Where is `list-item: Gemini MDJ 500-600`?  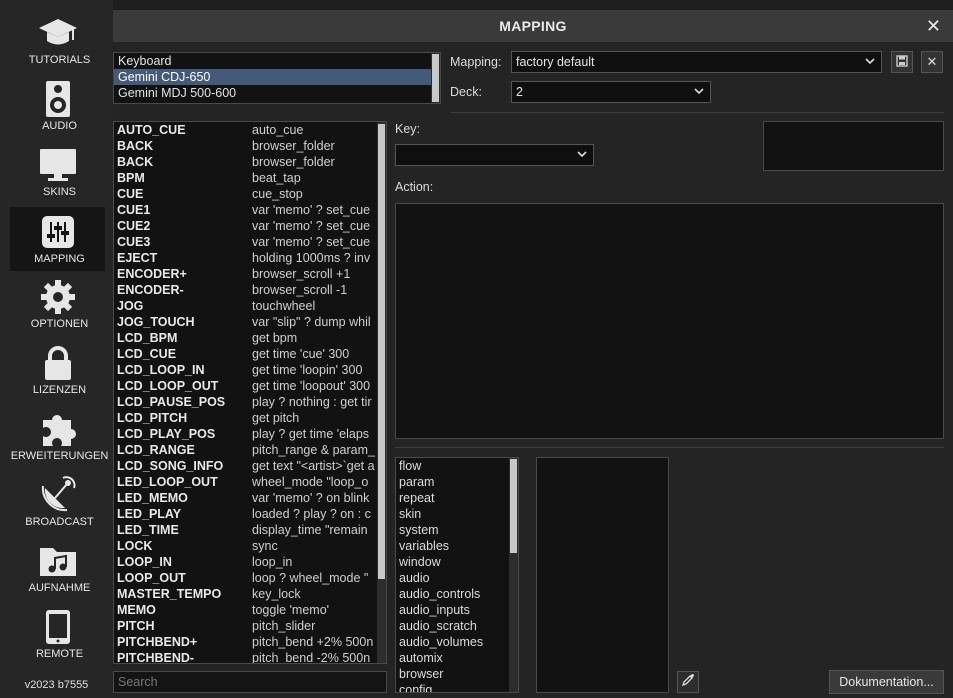
list-item: Gemini MDJ 500-600 is located at coordinates (277, 93).